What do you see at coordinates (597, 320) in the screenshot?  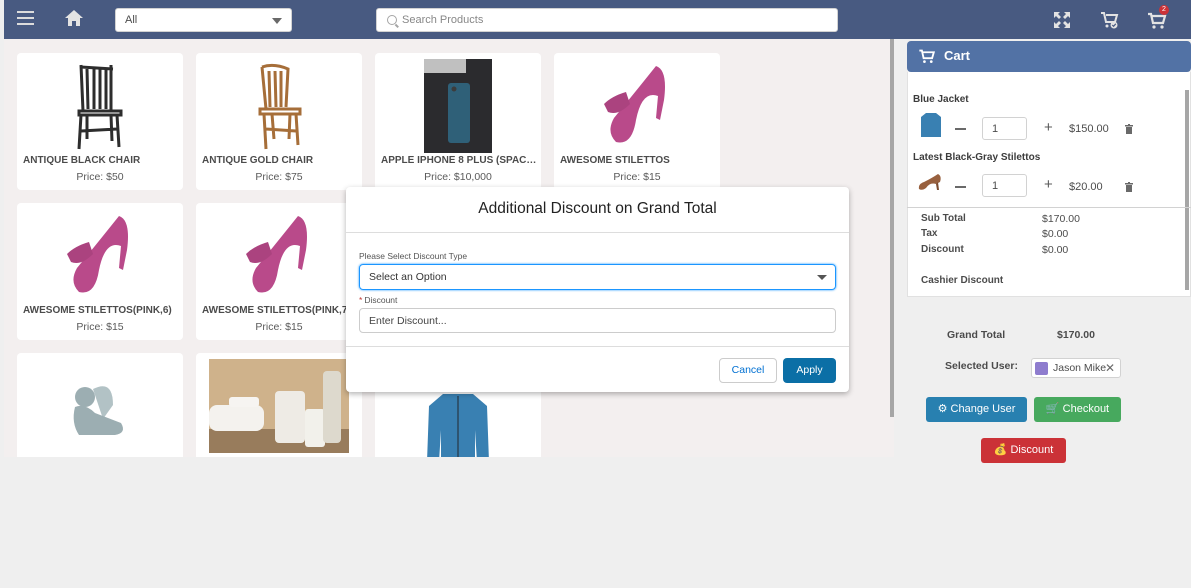 I see `discount-input` at bounding box center [597, 320].